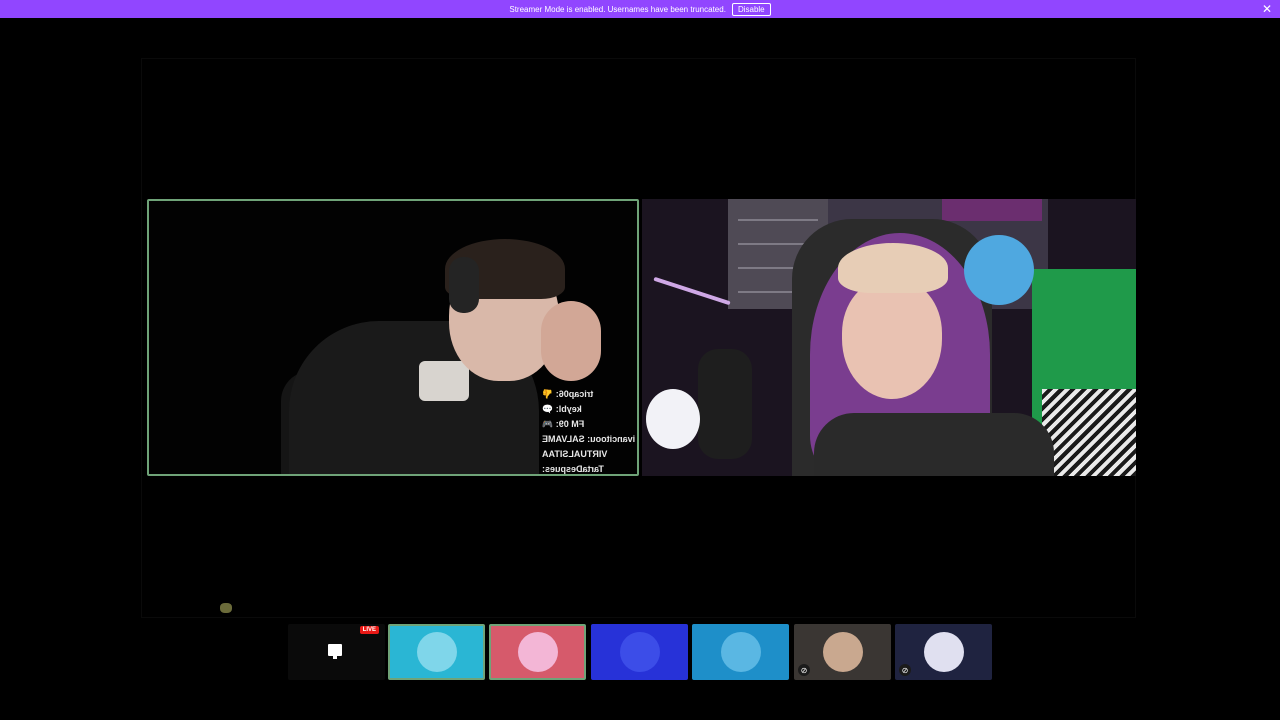 This screenshot has height=720, width=1280. I want to click on mic-arm, so click(692, 291).